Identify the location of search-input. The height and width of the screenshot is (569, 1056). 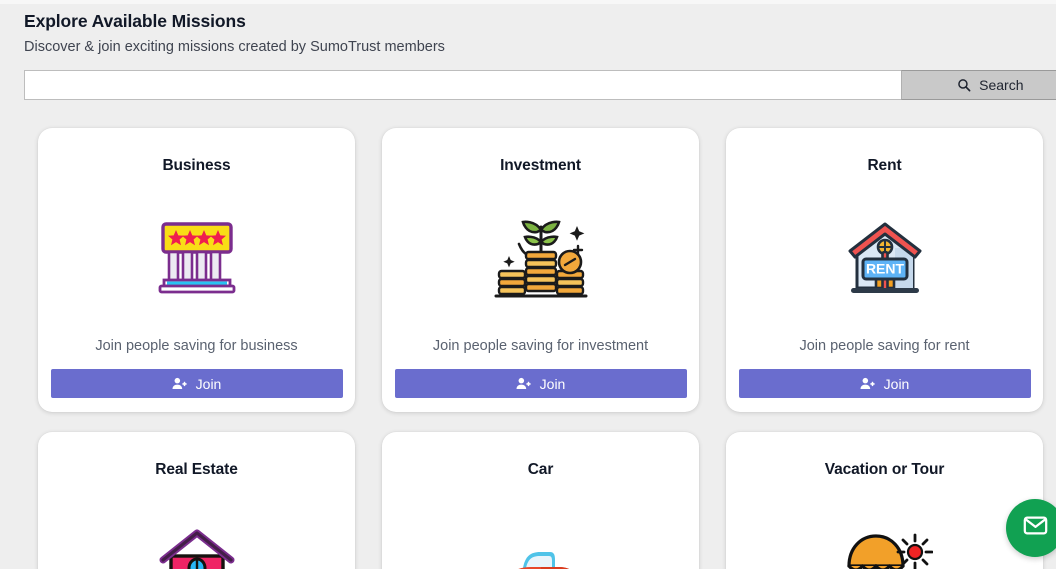
(462, 85).